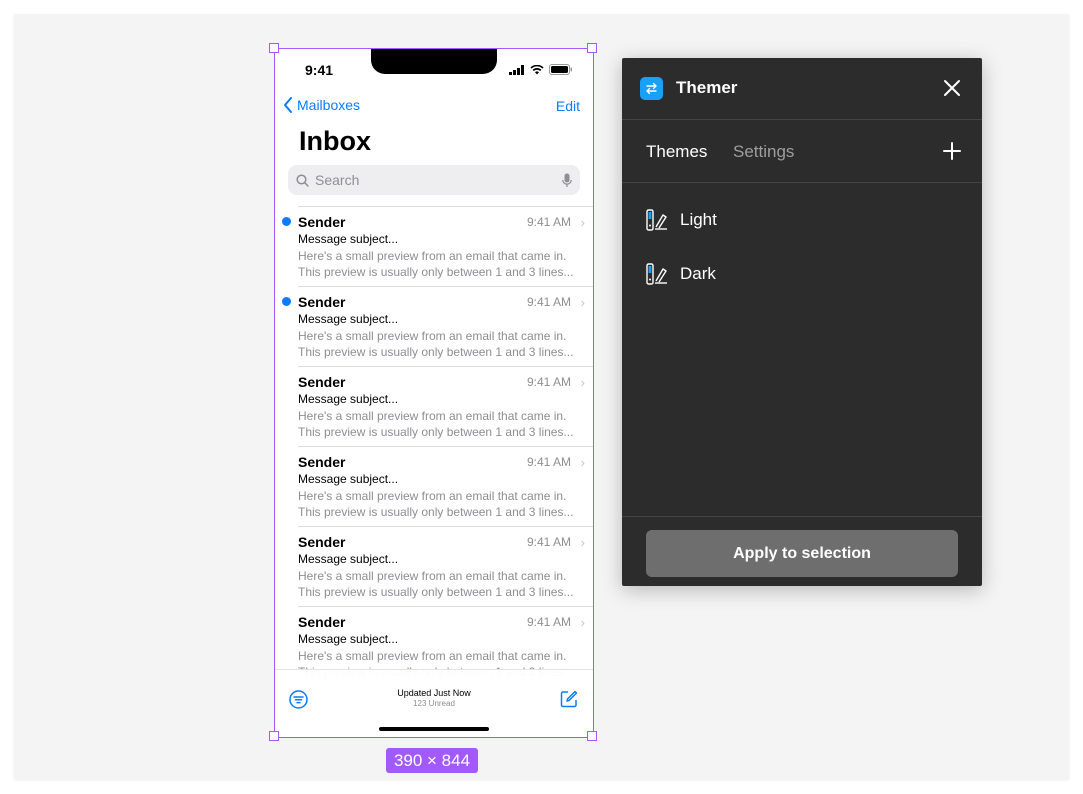 The width and height of the screenshot is (1083, 794). Describe the element at coordinates (335, 141) in the screenshot. I see `page-title: Inbox` at that location.